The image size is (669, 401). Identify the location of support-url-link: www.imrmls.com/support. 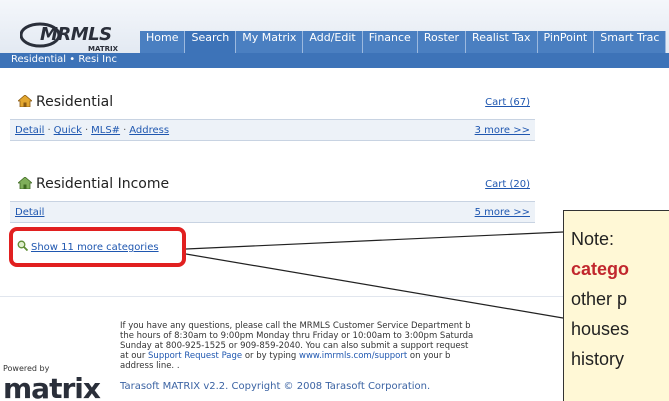
(353, 356).